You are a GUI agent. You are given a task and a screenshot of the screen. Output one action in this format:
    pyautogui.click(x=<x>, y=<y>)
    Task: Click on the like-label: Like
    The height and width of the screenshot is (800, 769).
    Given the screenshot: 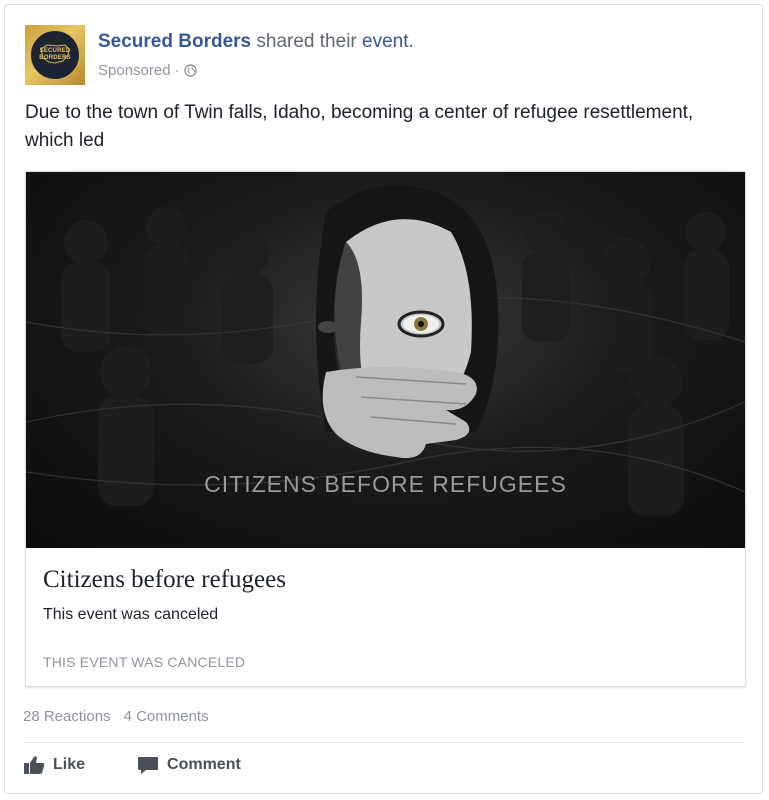 What is the action you would take?
    pyautogui.click(x=69, y=764)
    